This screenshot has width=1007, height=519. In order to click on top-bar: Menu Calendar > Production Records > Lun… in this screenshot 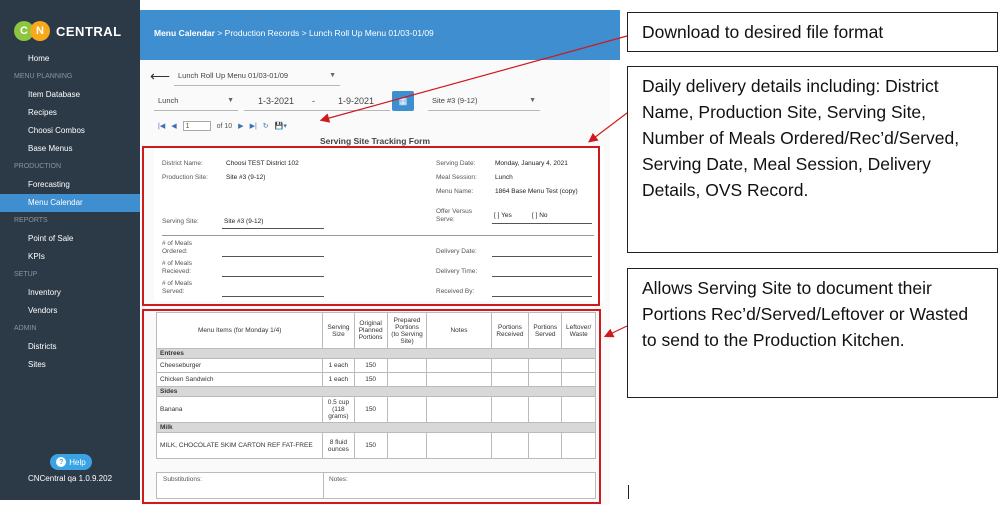, I will do `click(380, 35)`.